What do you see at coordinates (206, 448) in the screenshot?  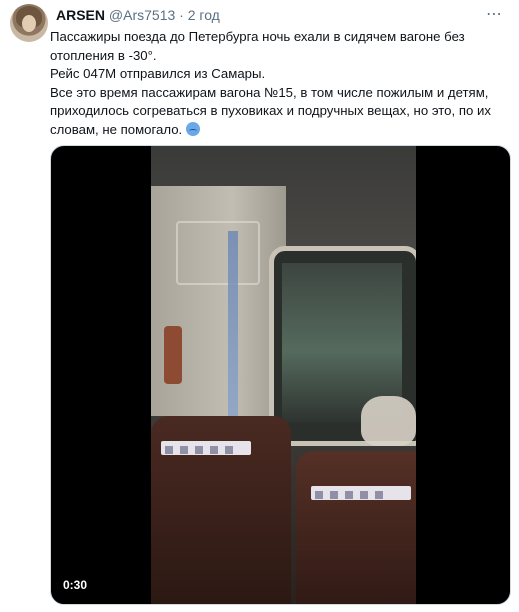 I see `seat-label-left` at bounding box center [206, 448].